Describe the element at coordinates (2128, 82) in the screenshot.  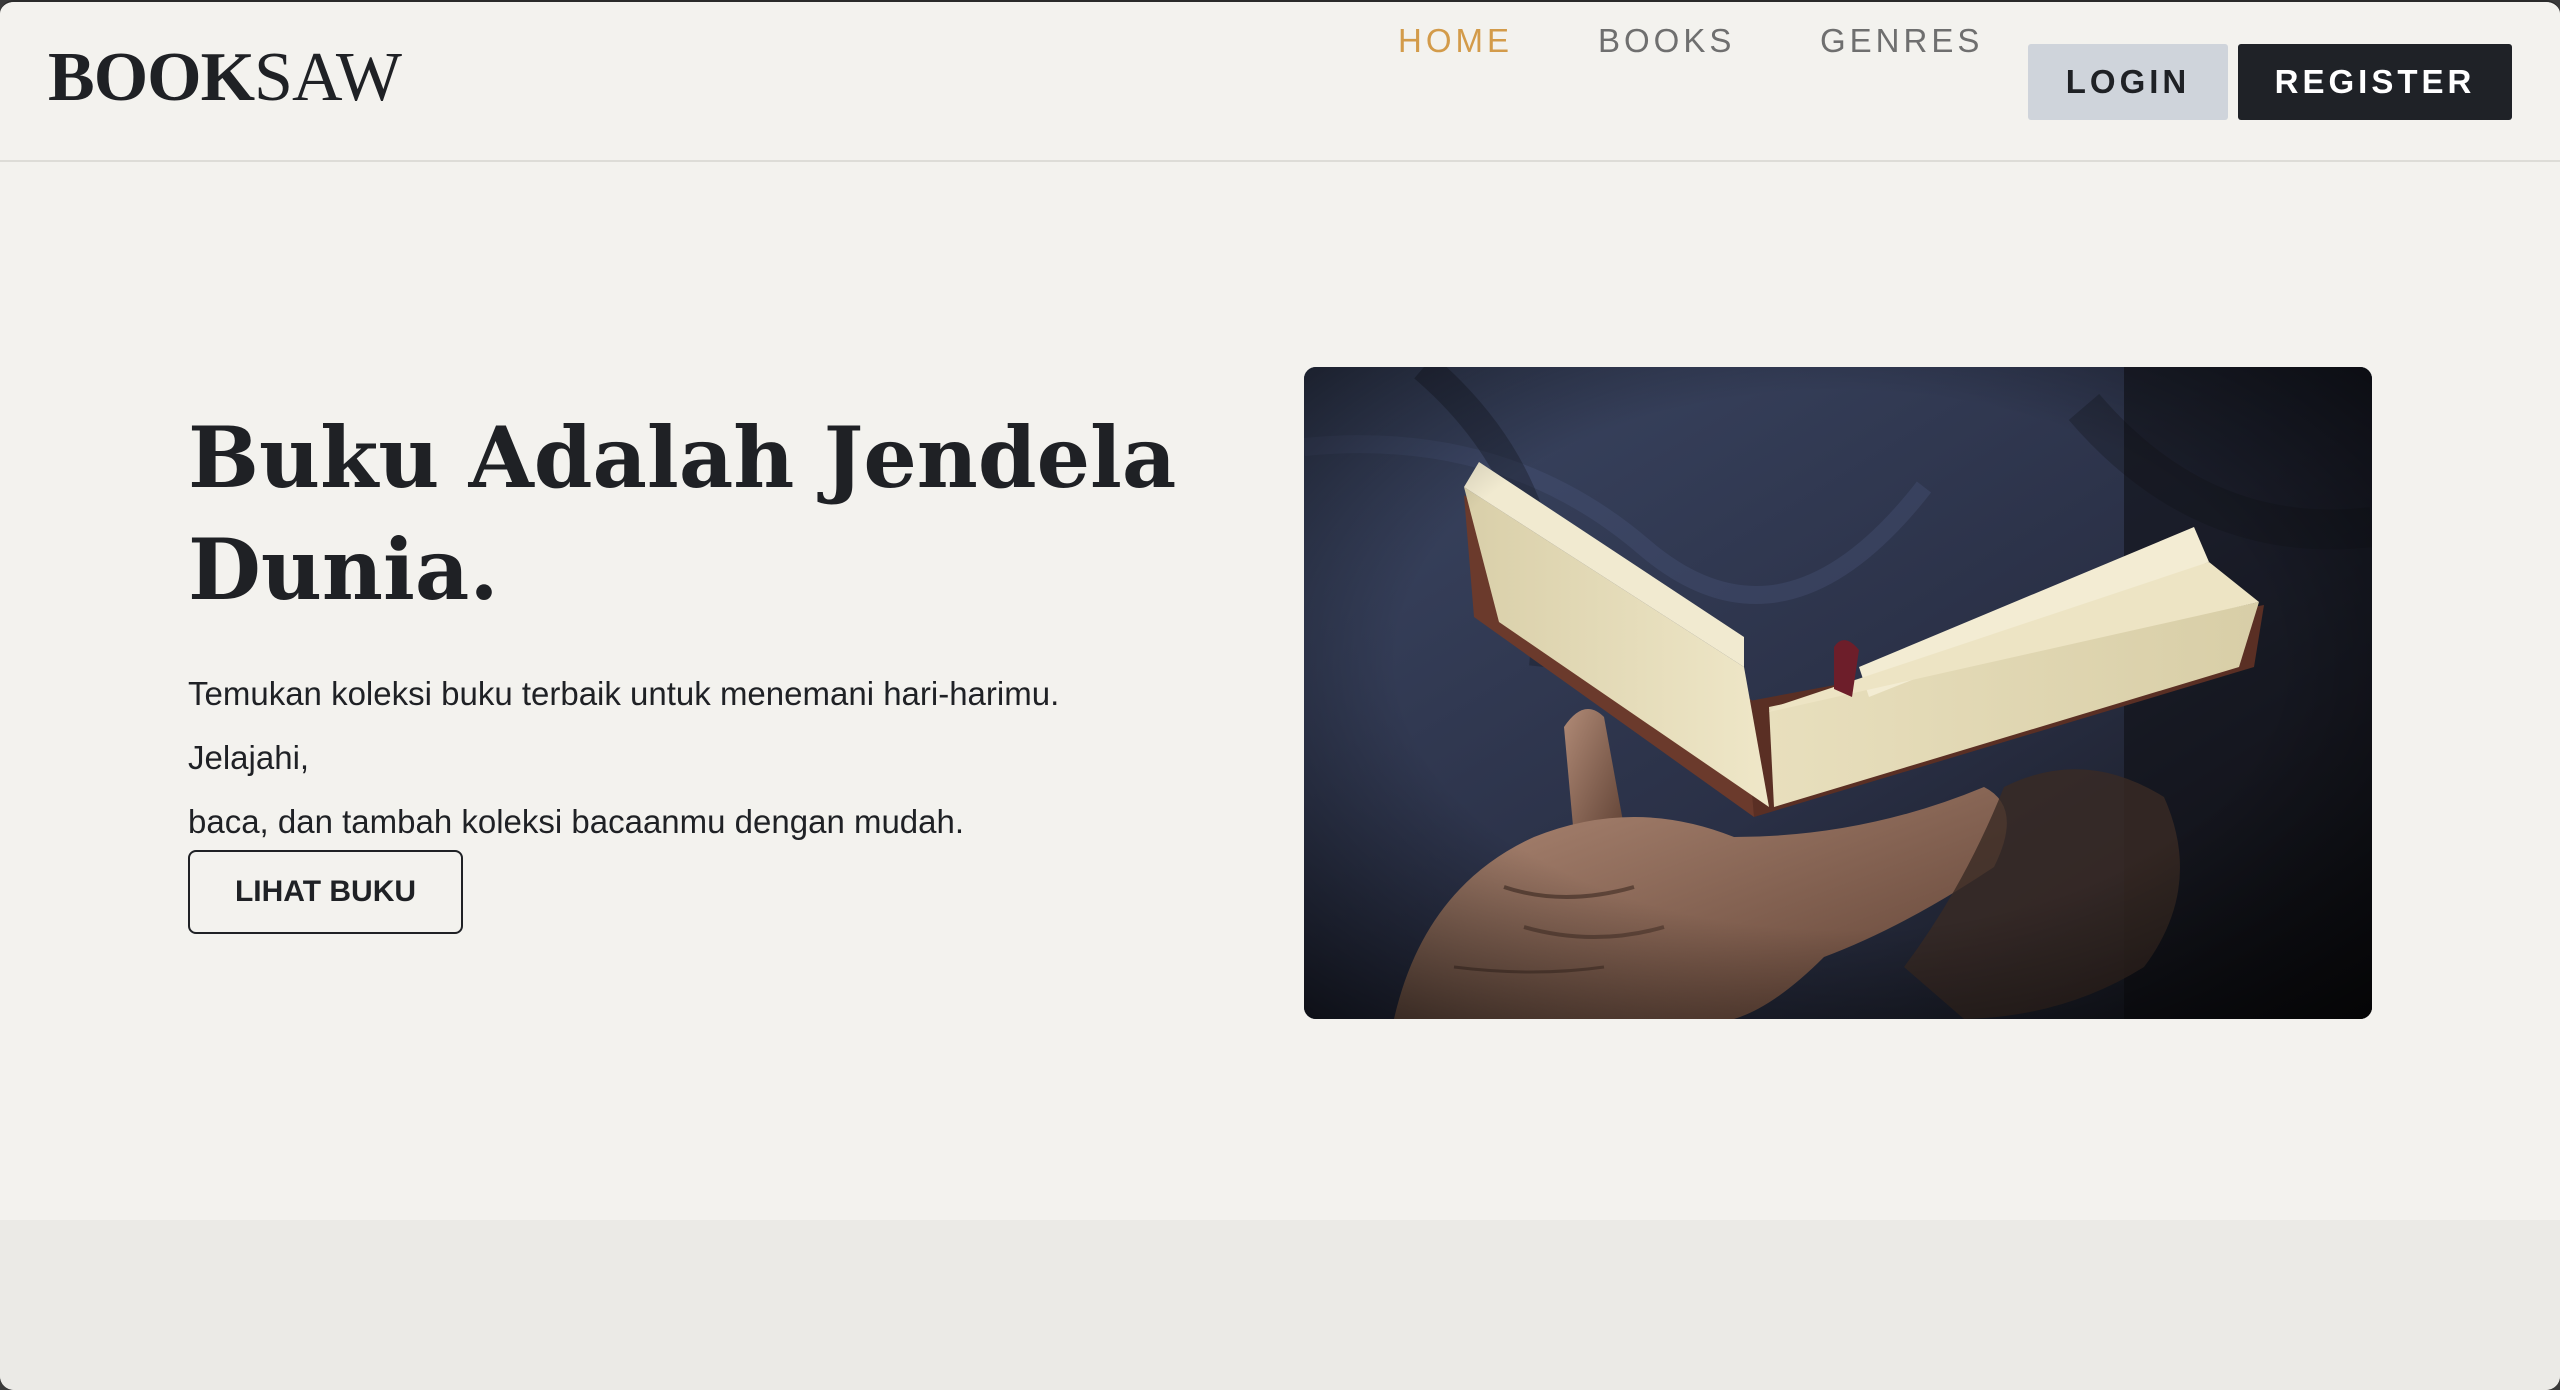
I see `login-button: LOGIN` at that location.